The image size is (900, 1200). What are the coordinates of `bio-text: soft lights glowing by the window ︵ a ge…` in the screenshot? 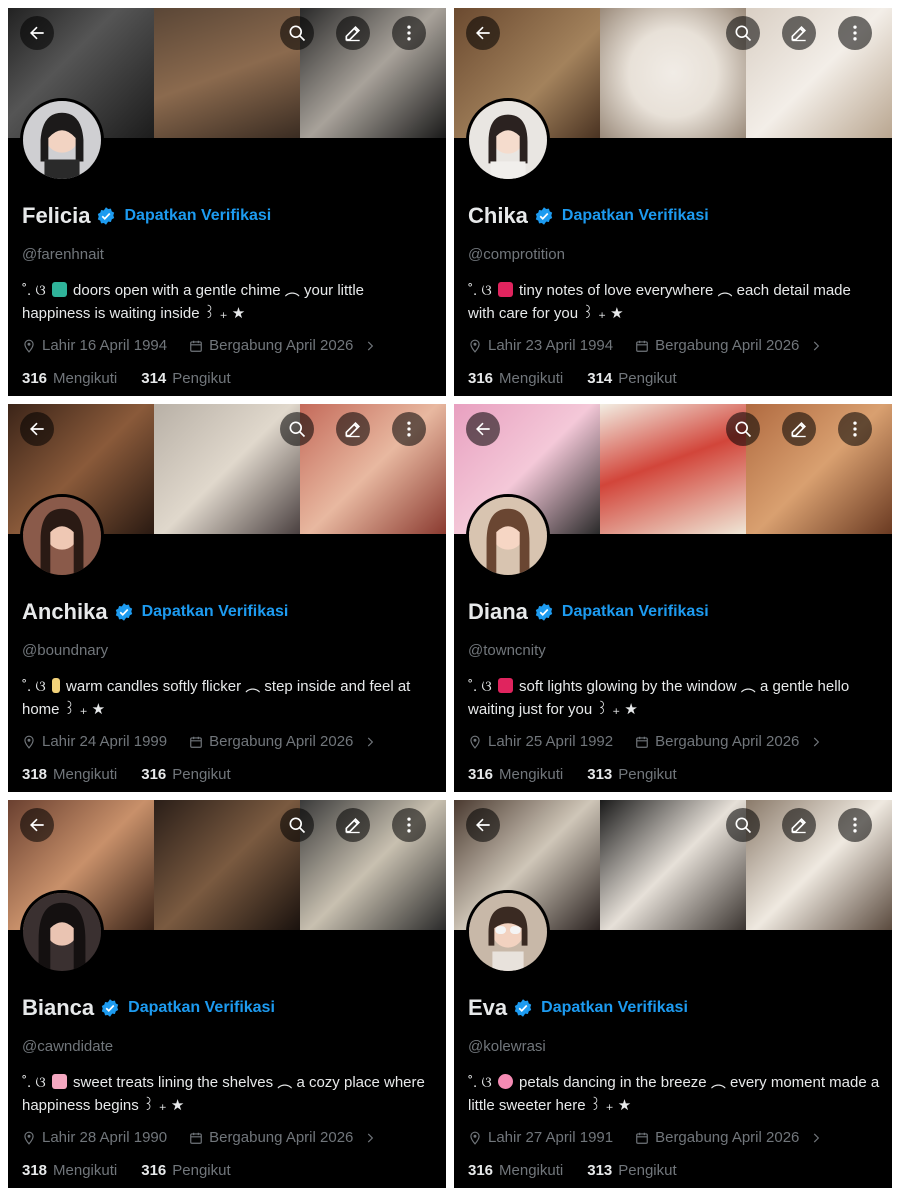 It's located at (659, 698).